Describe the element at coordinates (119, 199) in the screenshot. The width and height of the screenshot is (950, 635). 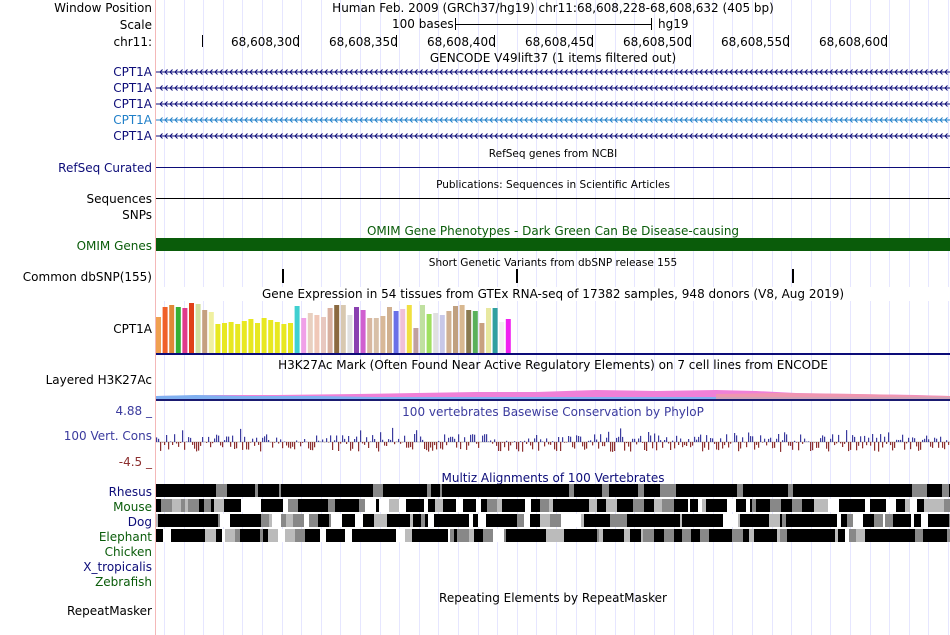
I see `publications-track-label: Sequences` at that location.